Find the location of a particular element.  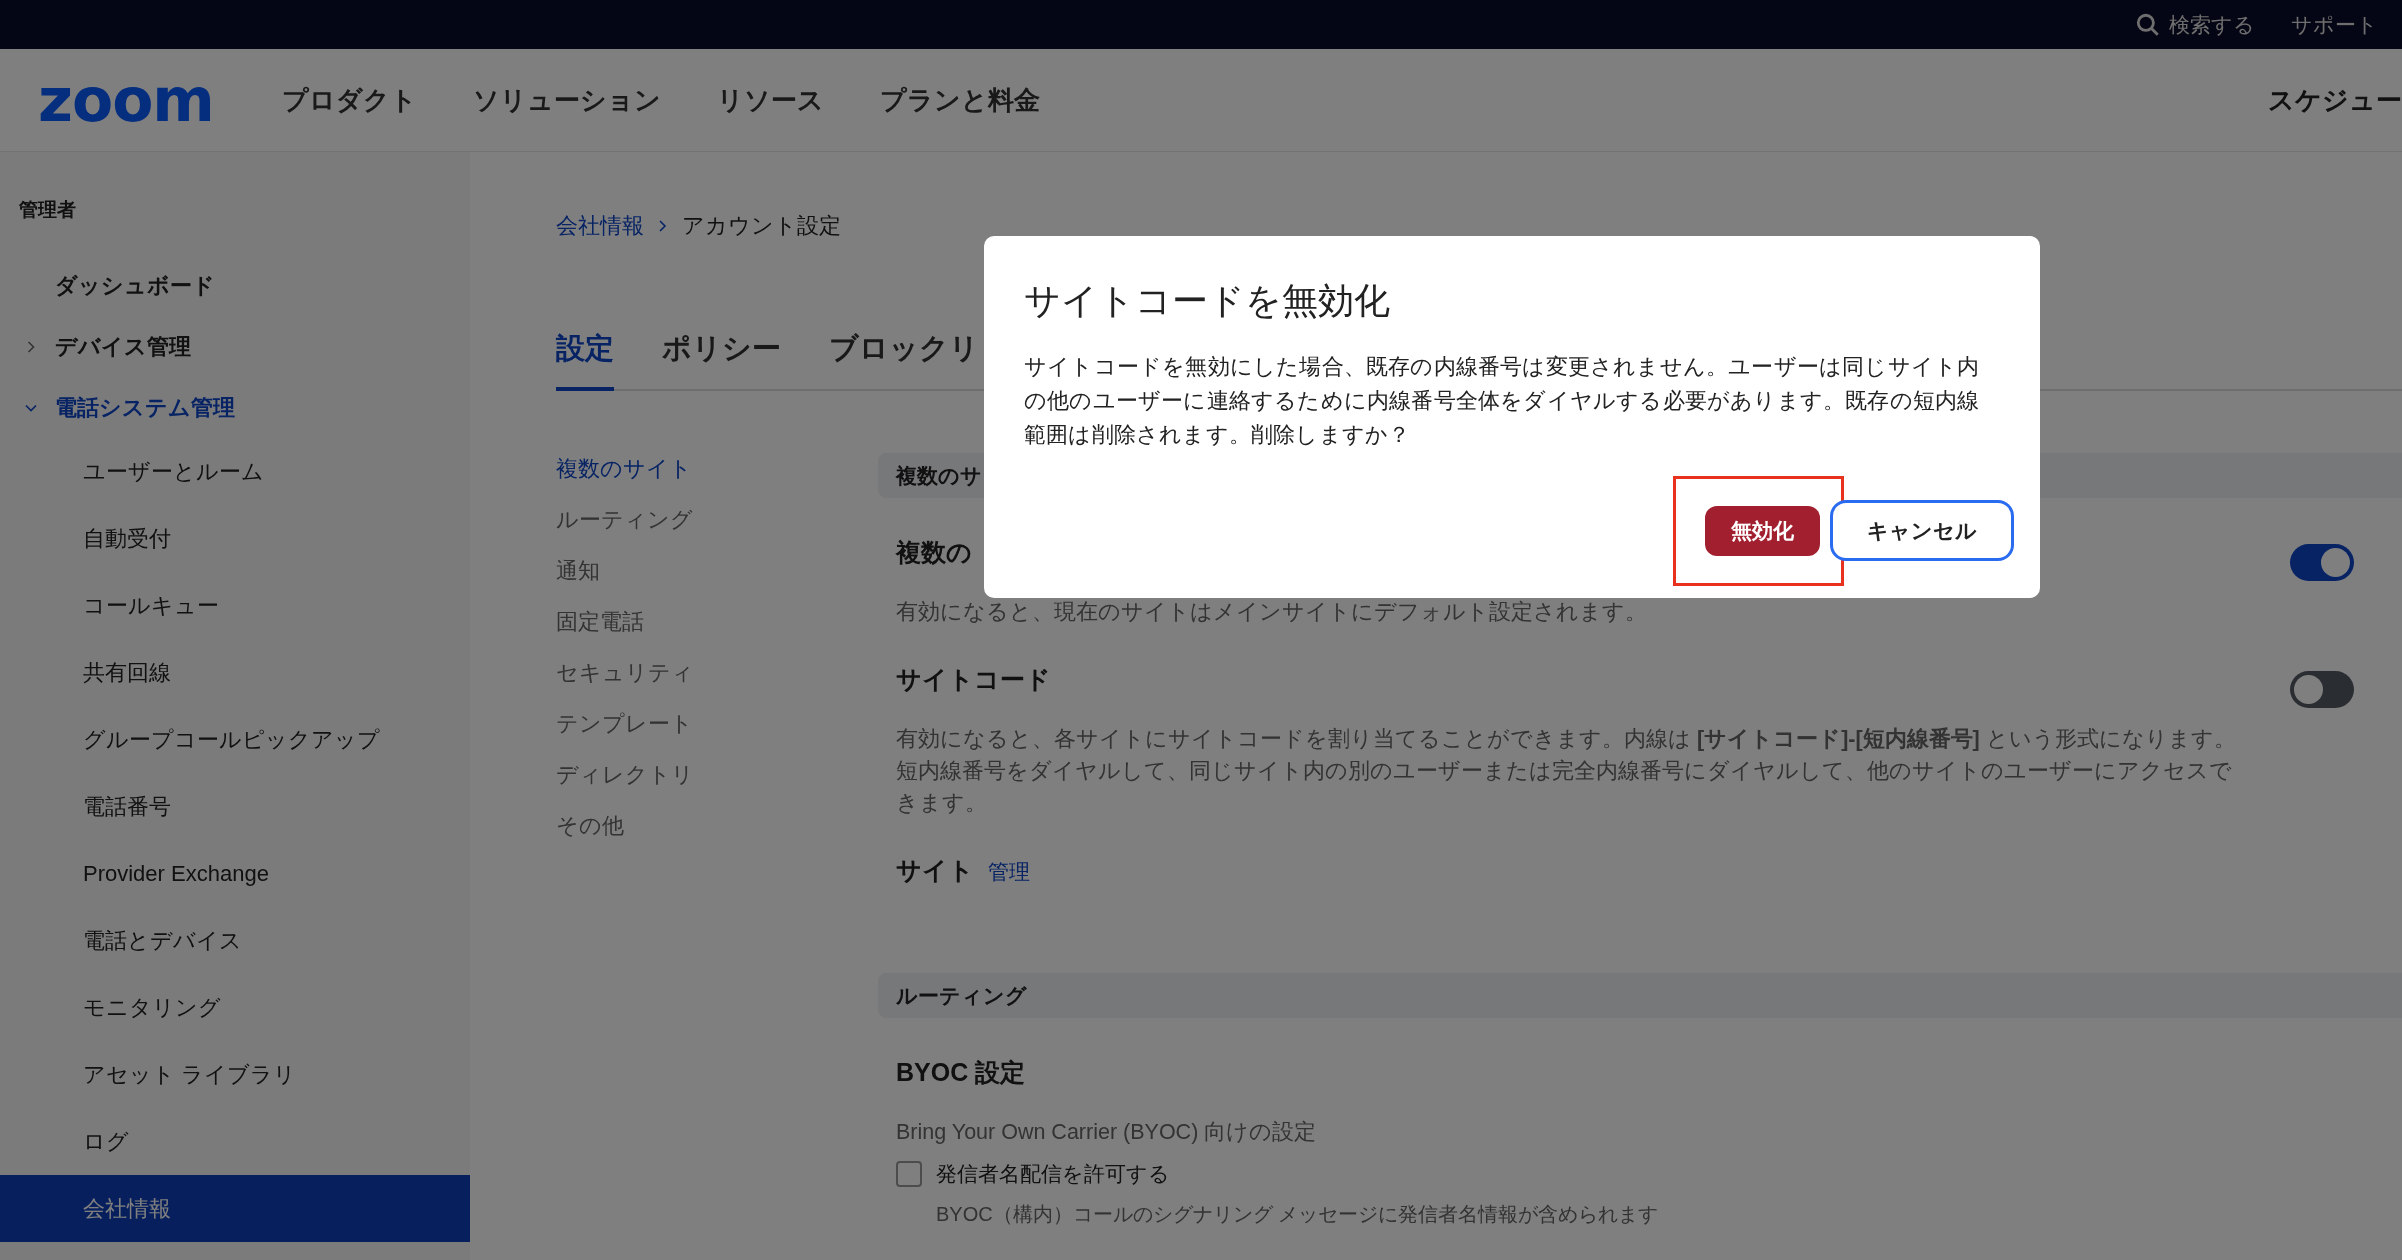

sidebar-item: 電話システム管理 is located at coordinates (235, 407).